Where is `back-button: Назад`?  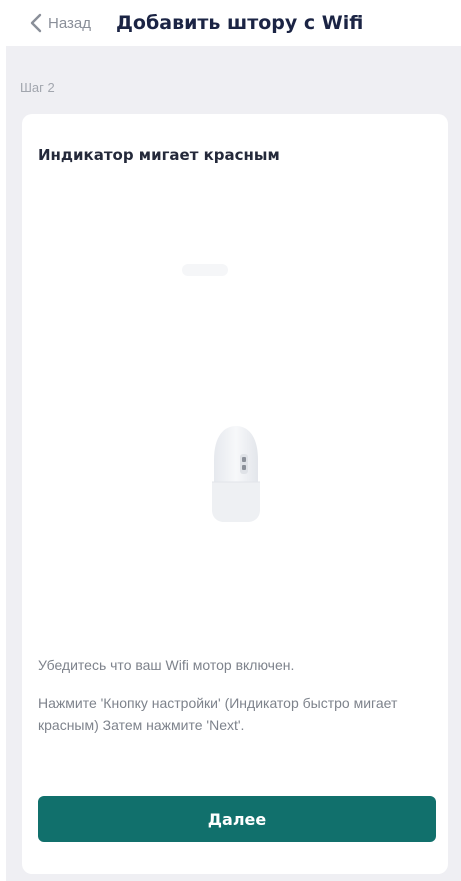
back-button: Назад is located at coordinates (60, 23).